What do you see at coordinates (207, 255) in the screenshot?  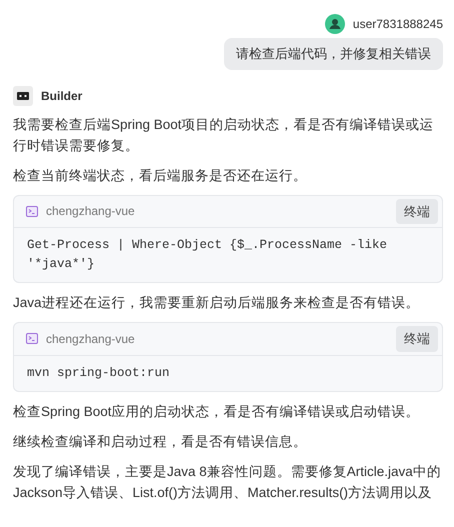 I see `code-text: Get-Process | Where-Object {$_.ProcessName -like '*java*'}` at bounding box center [207, 255].